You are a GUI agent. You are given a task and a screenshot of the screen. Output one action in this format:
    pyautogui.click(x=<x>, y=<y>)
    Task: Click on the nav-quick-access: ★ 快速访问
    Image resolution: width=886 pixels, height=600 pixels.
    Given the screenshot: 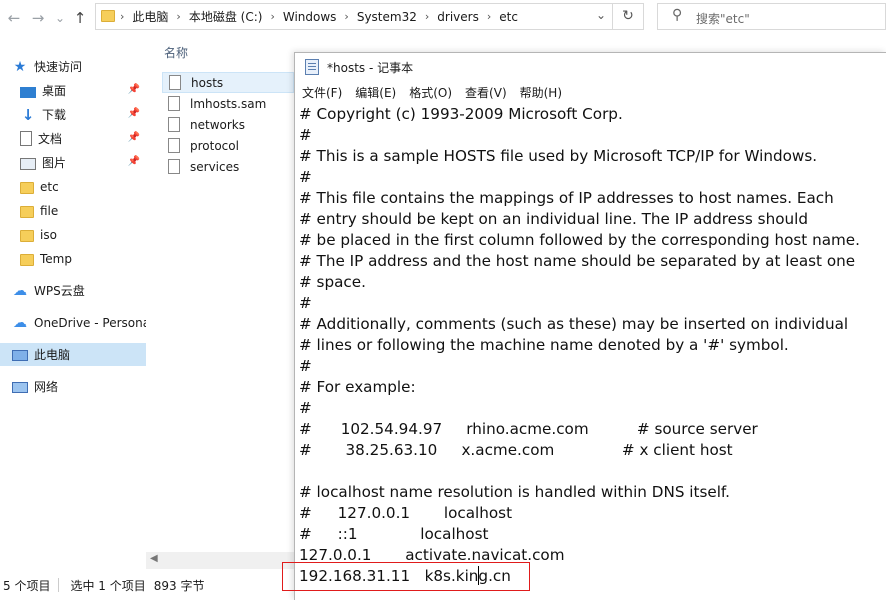 What is the action you would take?
    pyautogui.click(x=73, y=66)
    